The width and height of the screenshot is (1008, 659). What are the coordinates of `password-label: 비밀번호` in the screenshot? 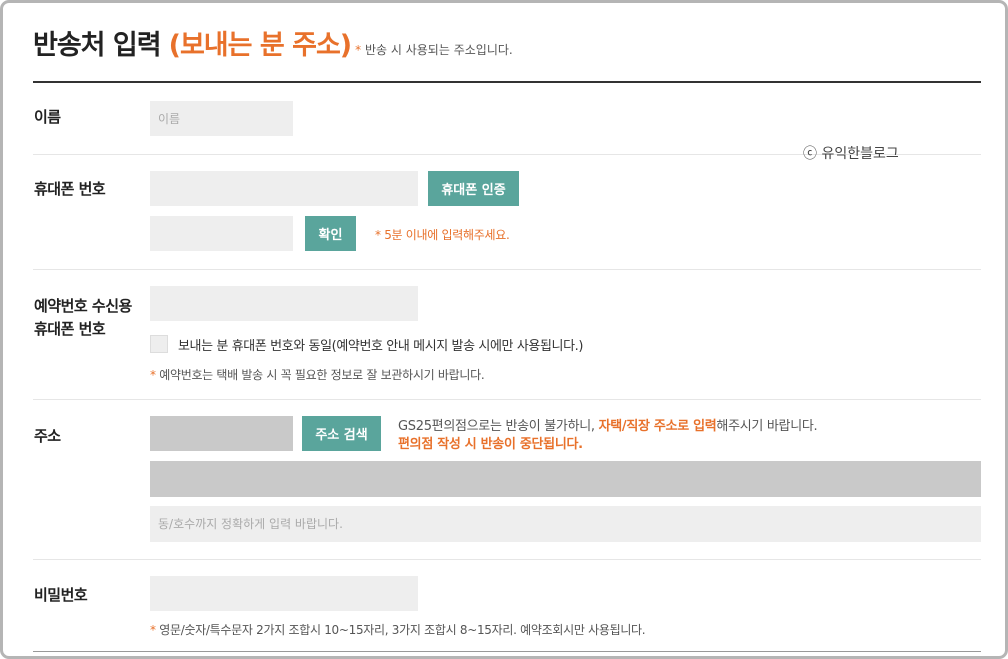 It's located at (61, 595).